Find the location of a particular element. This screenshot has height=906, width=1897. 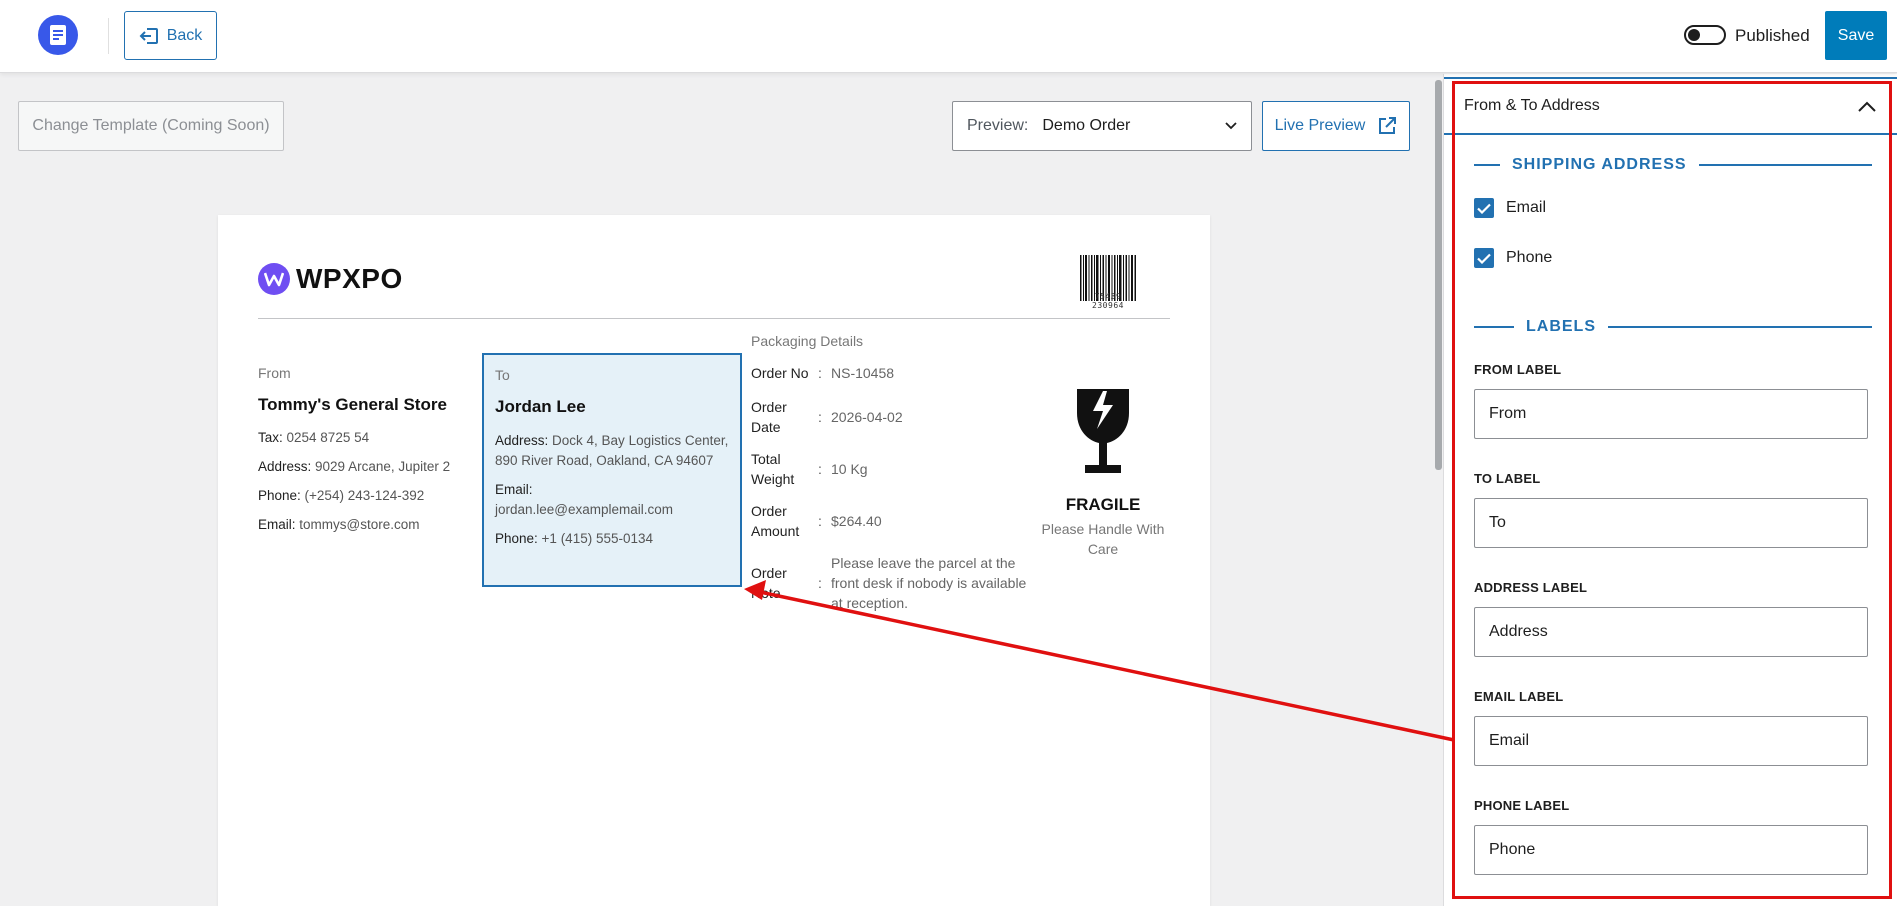

phone-label-input is located at coordinates (1671, 850).